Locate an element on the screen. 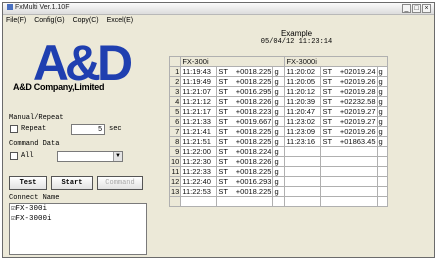  cell-t2: 11:23:16 is located at coordinates (303, 141).